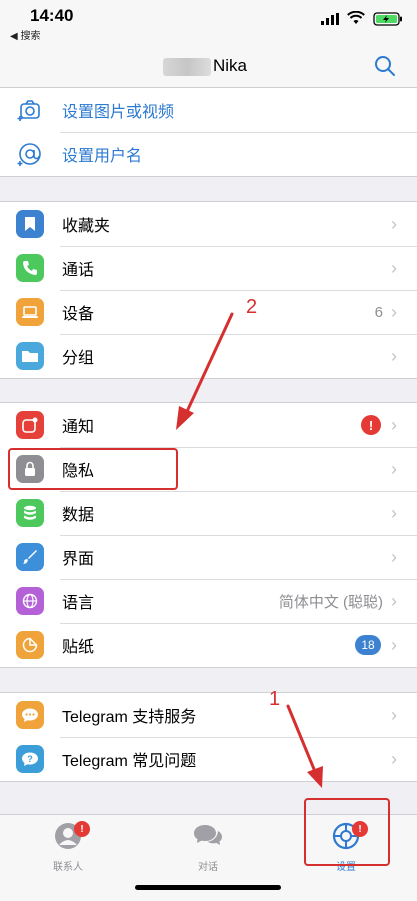 This screenshot has height=901, width=417. What do you see at coordinates (30, 715) in the screenshot?
I see `chat-bubble-icon` at bounding box center [30, 715].